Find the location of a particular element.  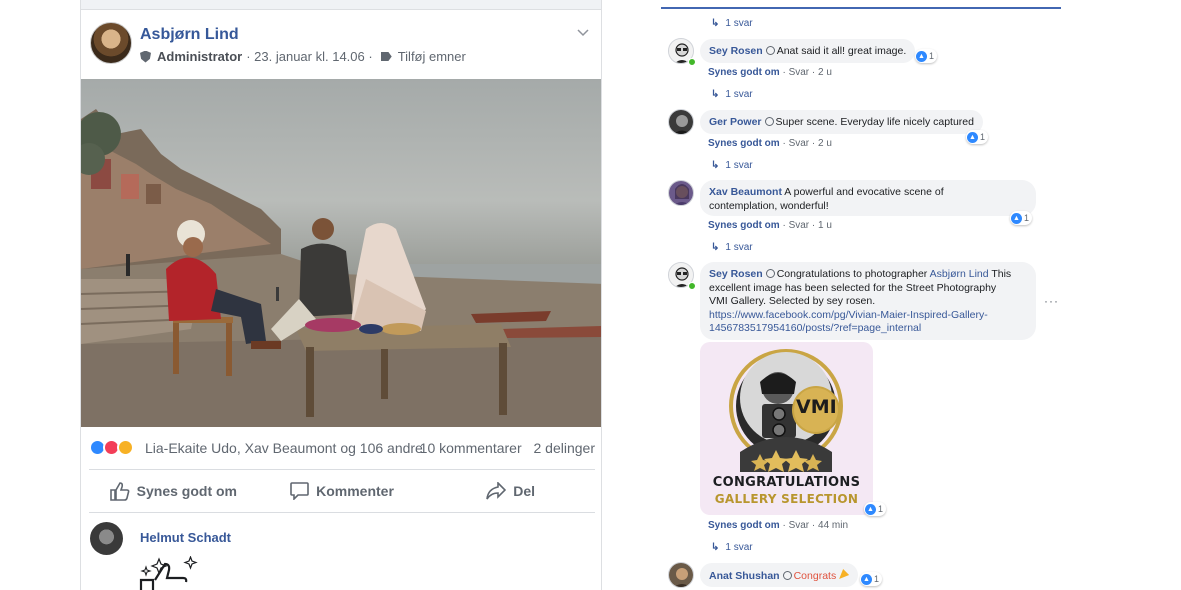

post-actions: Synes godt om Kommenter Del is located at coordinates (342, 491).